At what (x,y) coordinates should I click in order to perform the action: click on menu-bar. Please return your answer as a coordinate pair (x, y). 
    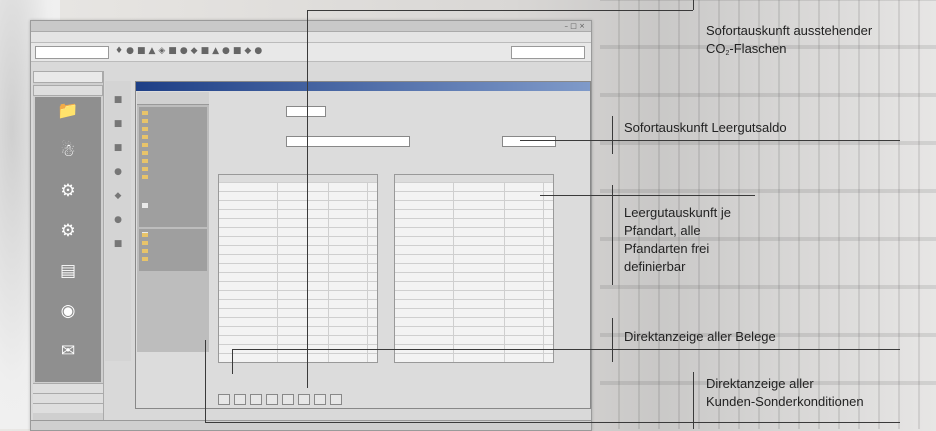
    Looking at the image, I should click on (311, 37).